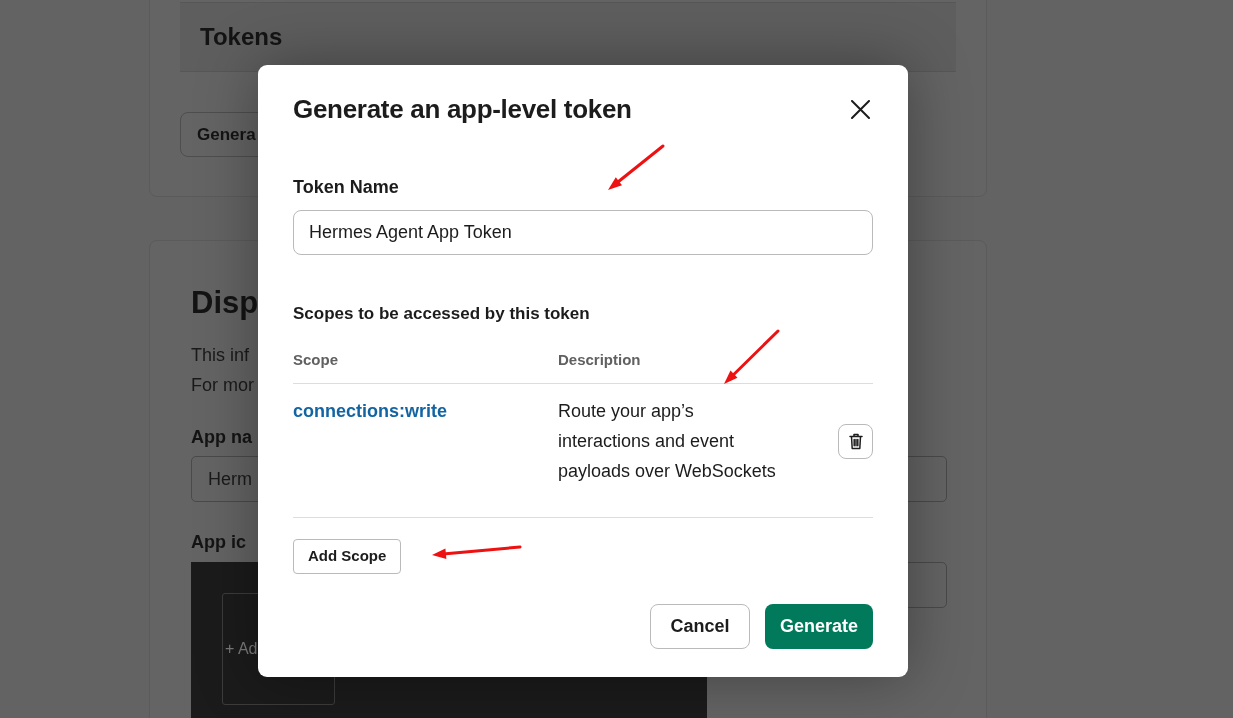  I want to click on cancel-button: Cancel, so click(700, 626).